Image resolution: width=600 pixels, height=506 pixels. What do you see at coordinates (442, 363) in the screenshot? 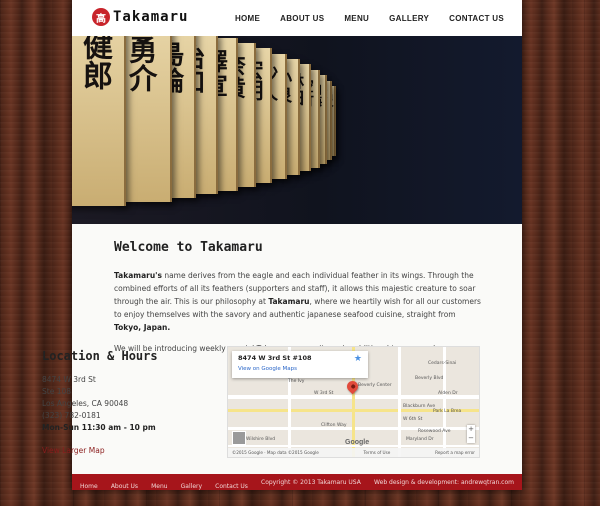
I see `map-label: Cedars-Sinai` at bounding box center [442, 363].